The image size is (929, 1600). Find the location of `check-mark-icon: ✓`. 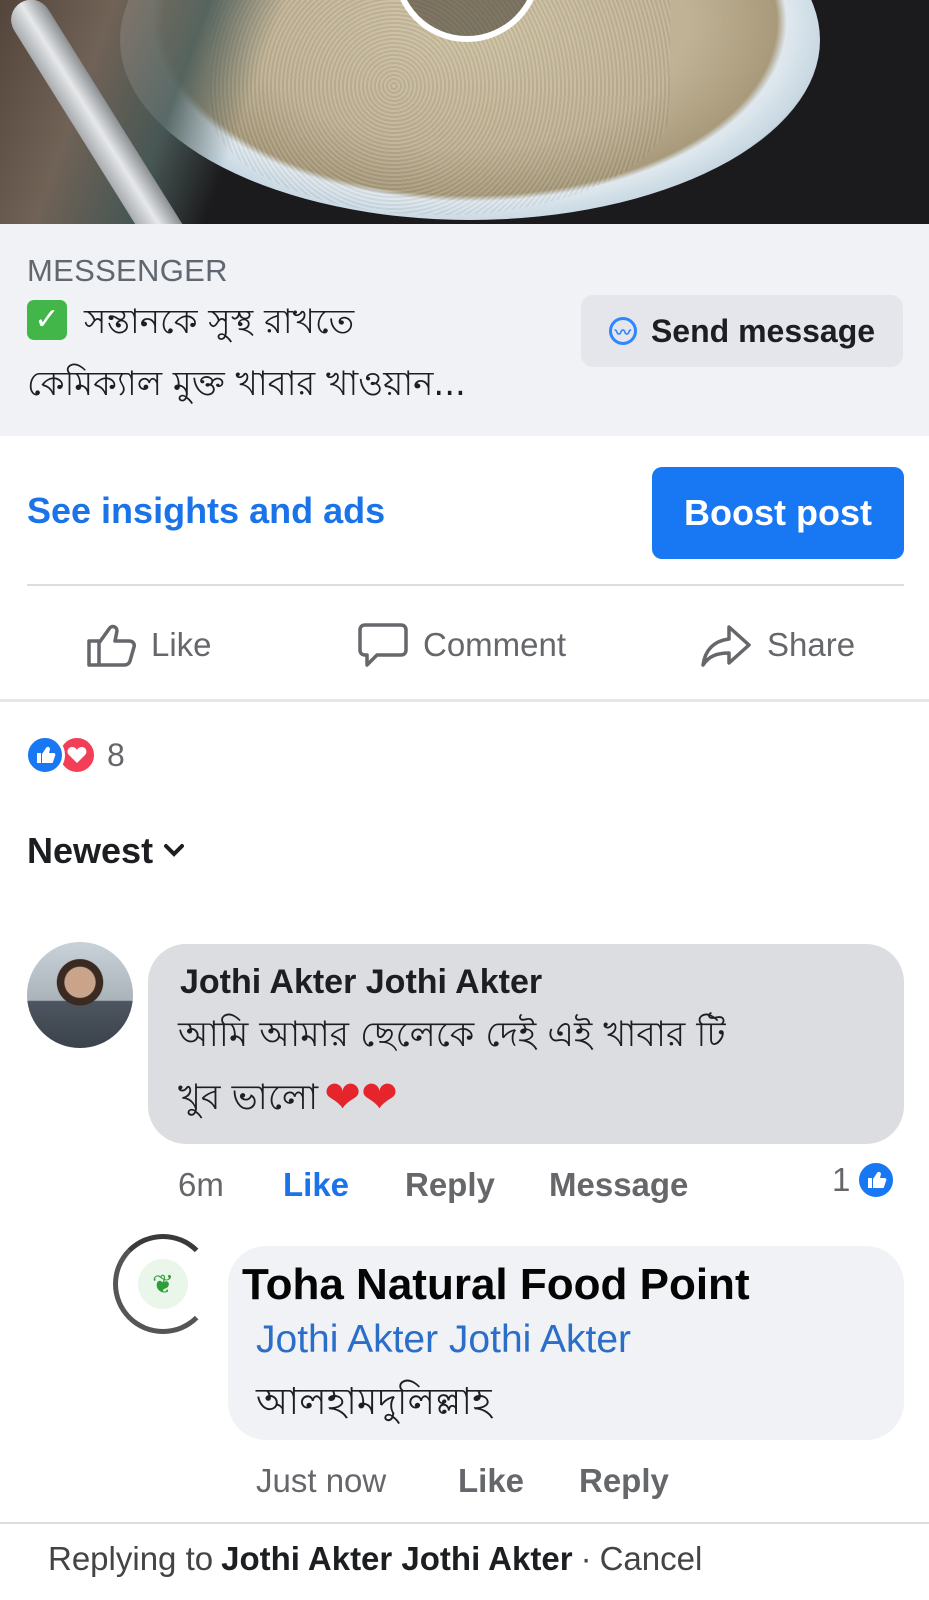

check-mark-icon: ✓ is located at coordinates (47, 320).